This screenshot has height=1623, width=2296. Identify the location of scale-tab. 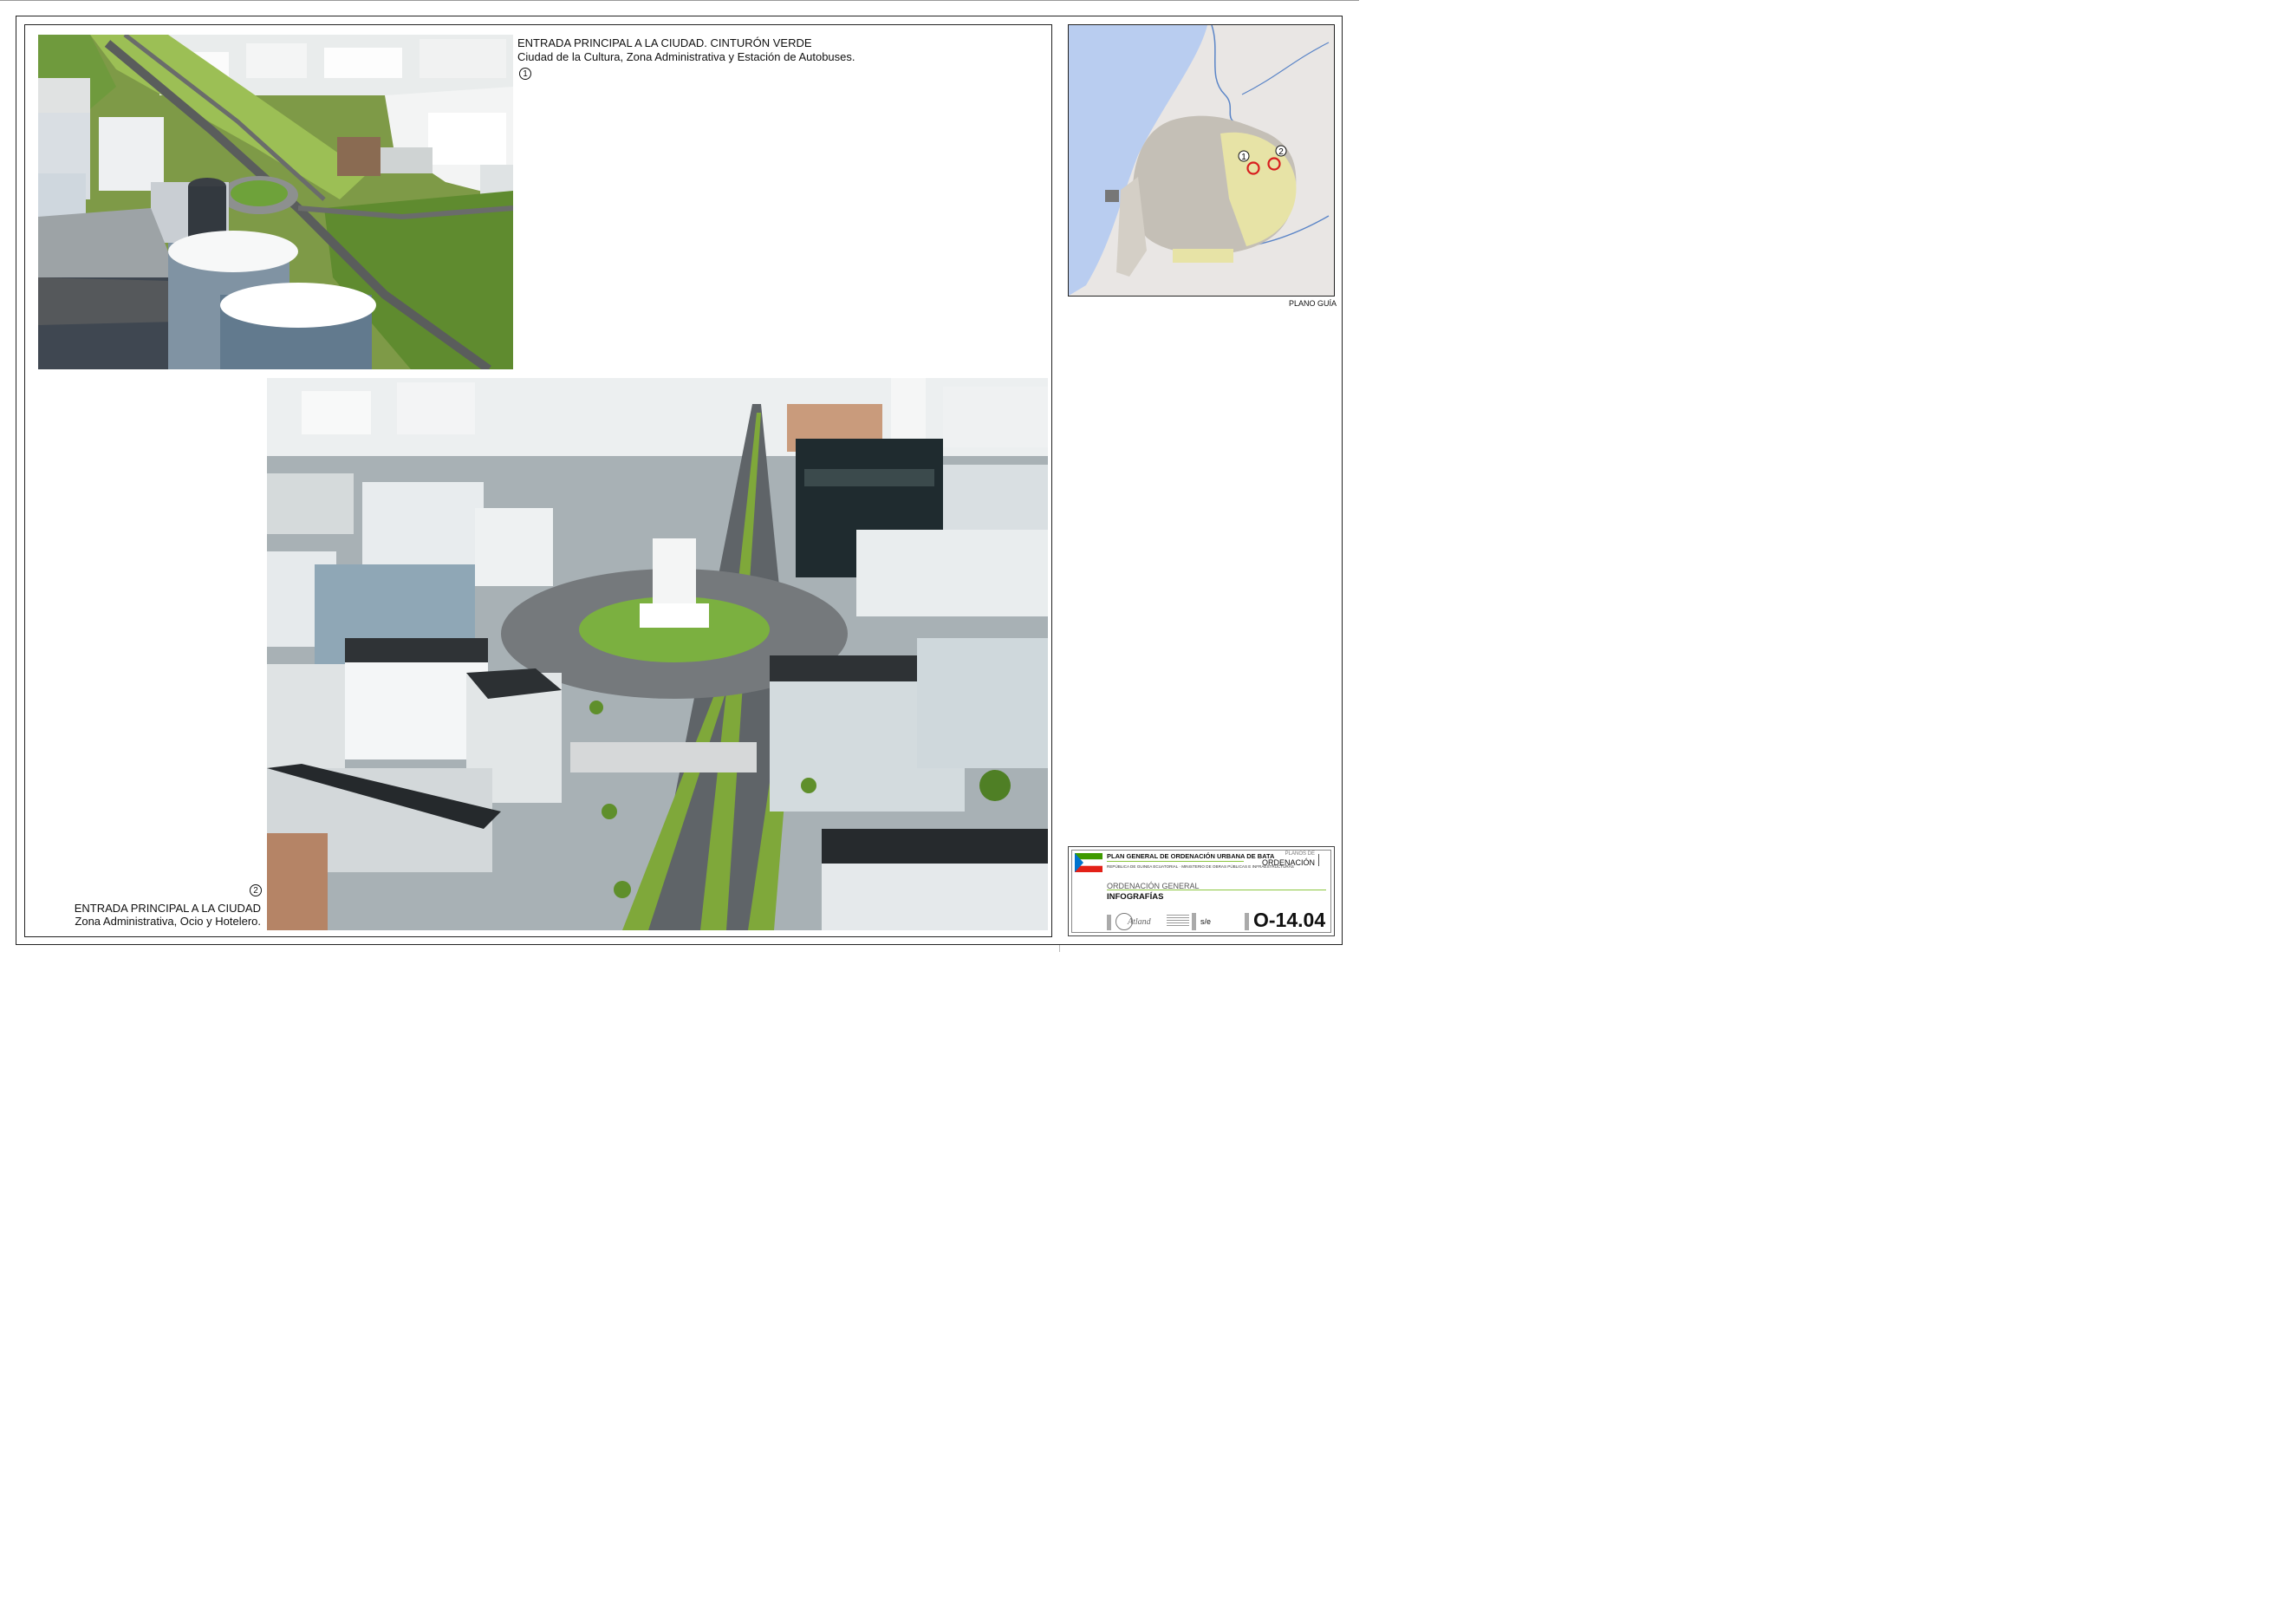
(1194, 921).